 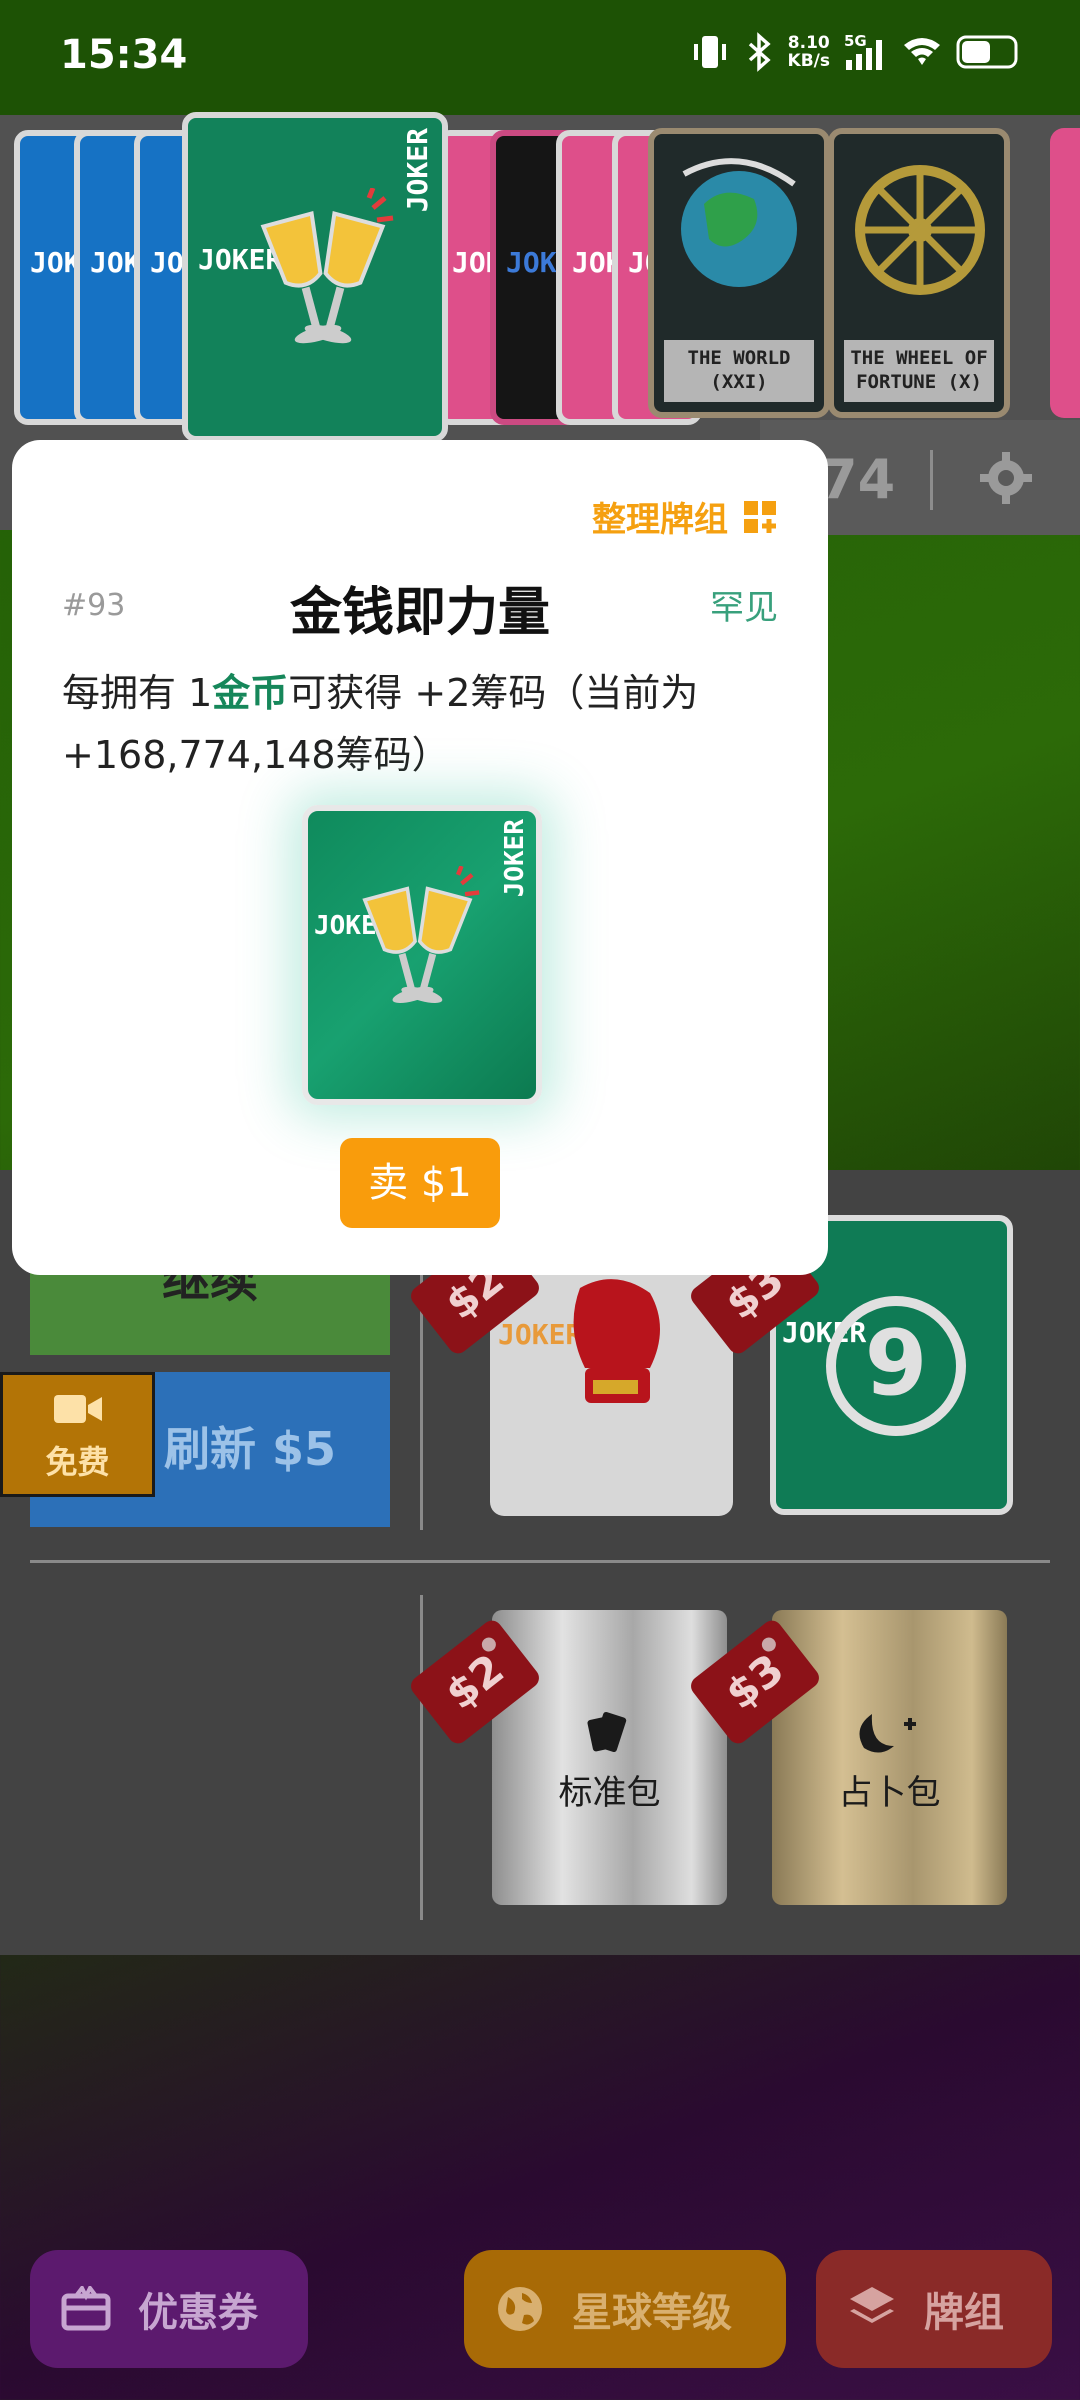 I want to click on battery-icon, so click(x=987, y=52).